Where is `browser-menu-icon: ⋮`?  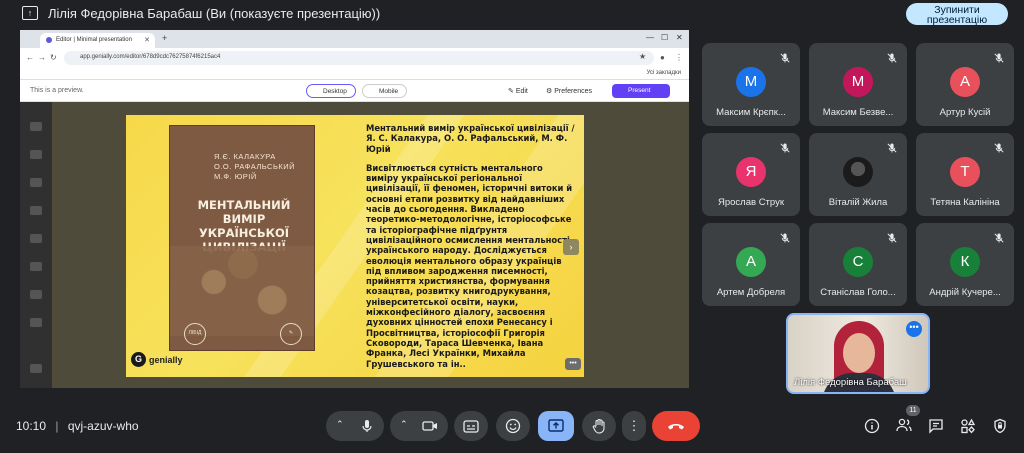 browser-menu-icon: ⋮ is located at coordinates (679, 57).